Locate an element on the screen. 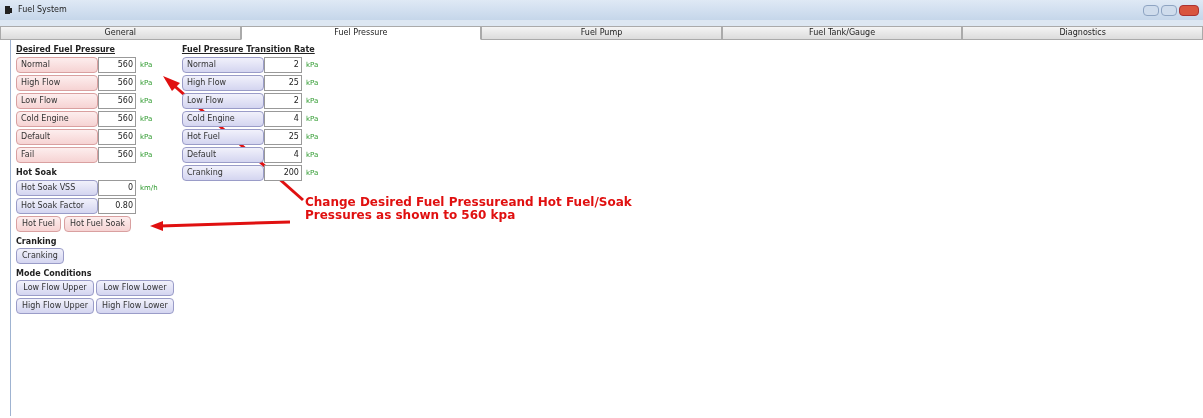  input-field: 200 is located at coordinates (282, 173).